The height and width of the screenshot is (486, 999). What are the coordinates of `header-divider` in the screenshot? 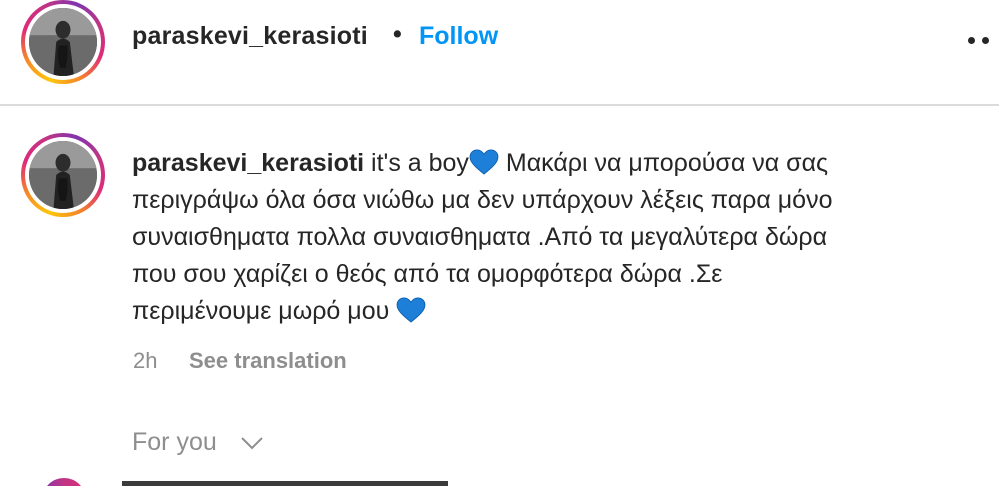 It's located at (499, 105).